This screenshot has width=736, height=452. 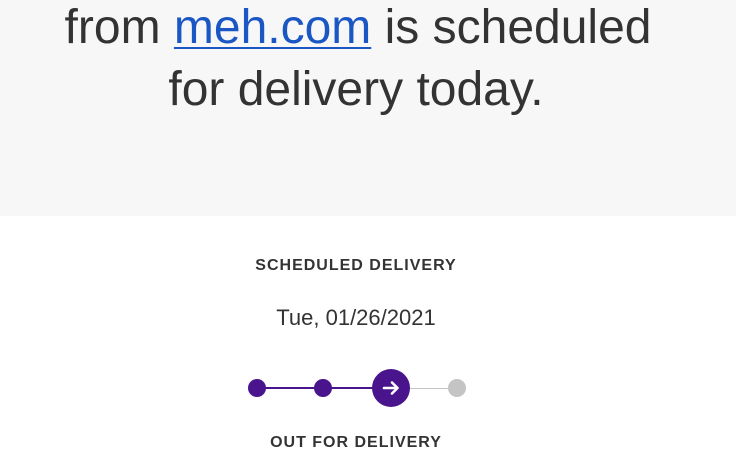 What do you see at coordinates (356, 265) in the screenshot?
I see `scheduled-delivery-label: SCHEDULED DELIVERY` at bounding box center [356, 265].